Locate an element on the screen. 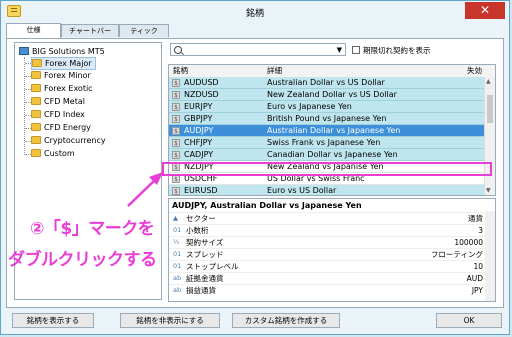 The width and height of the screenshot is (512, 337). annotation-line-2: ダブルクリックする is located at coordinates (82, 260).